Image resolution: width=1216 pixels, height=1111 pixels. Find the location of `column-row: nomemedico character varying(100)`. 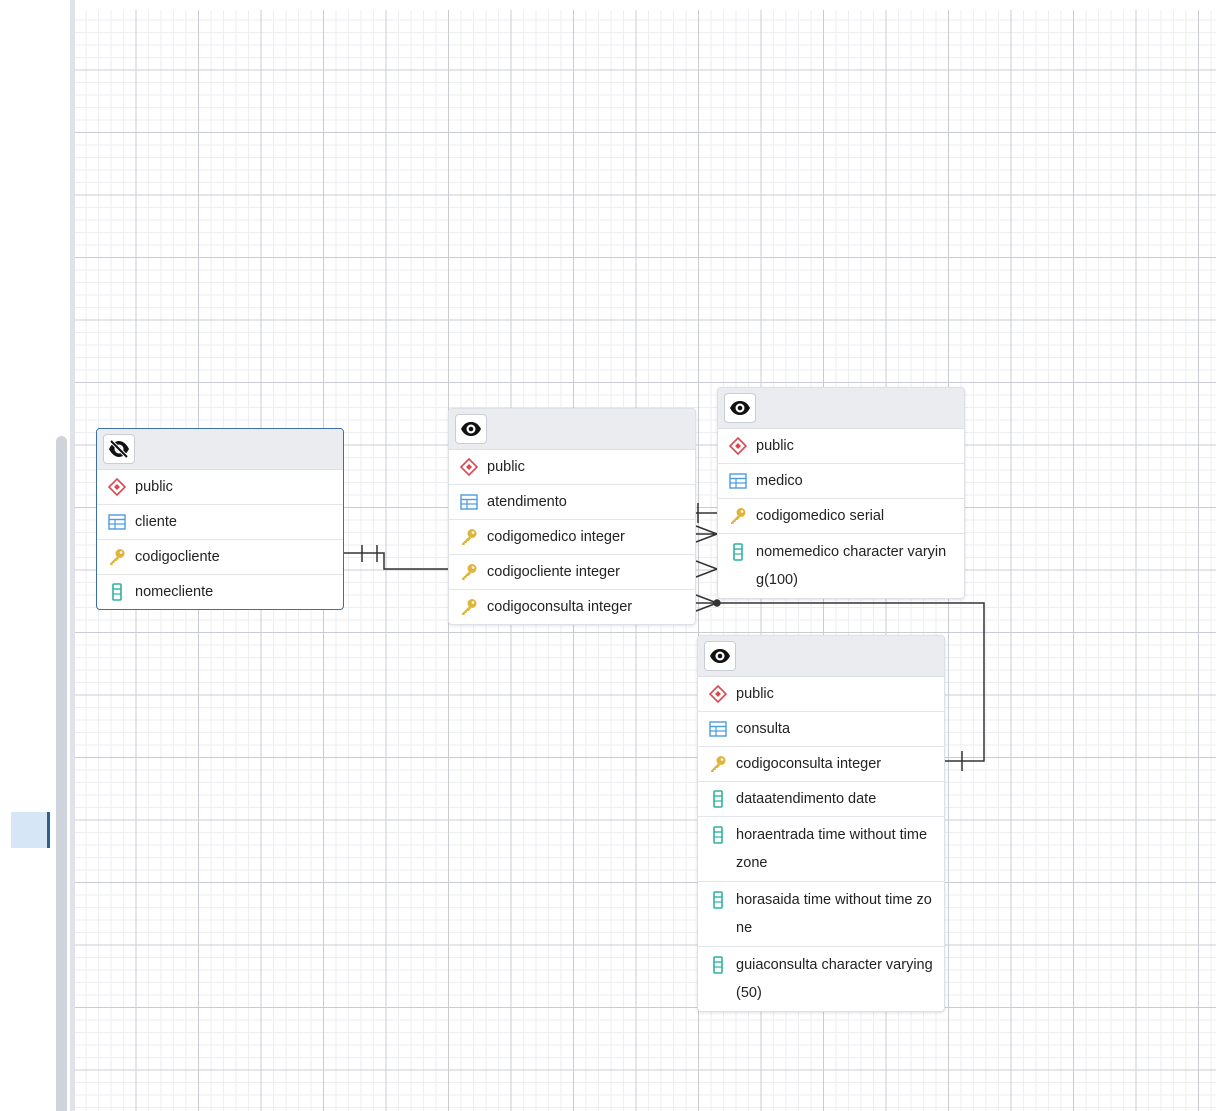

column-row: nomemedico character varying(100) is located at coordinates (841, 566).